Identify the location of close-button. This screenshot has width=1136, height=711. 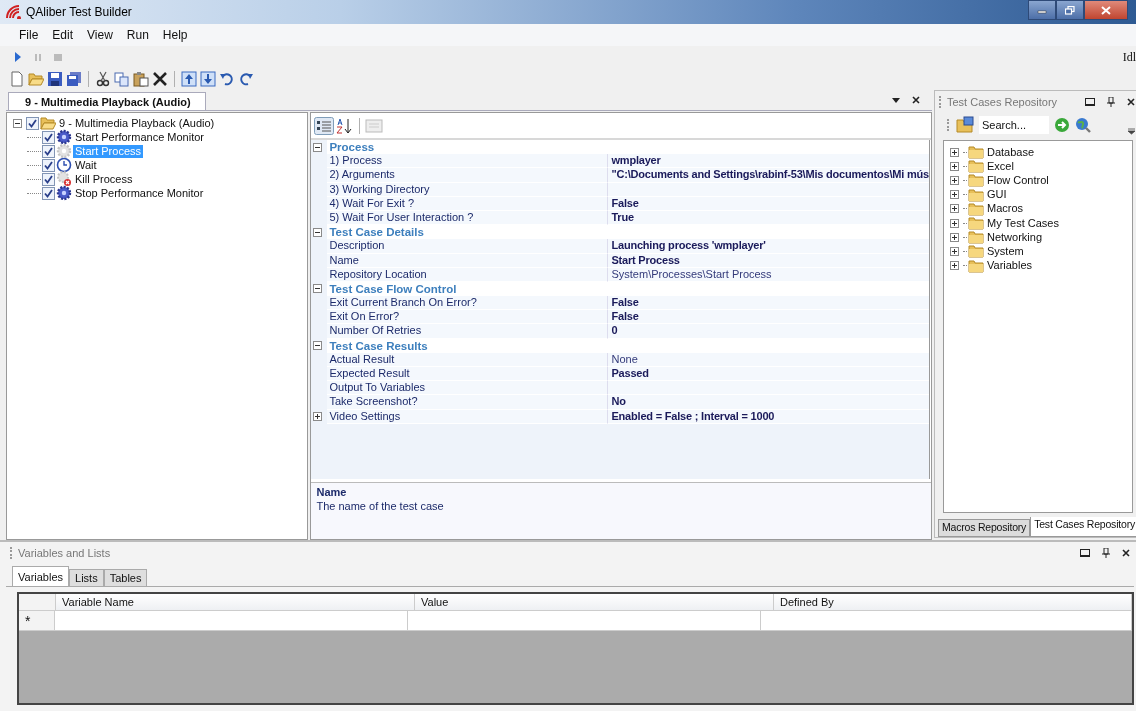
(1106, 10).